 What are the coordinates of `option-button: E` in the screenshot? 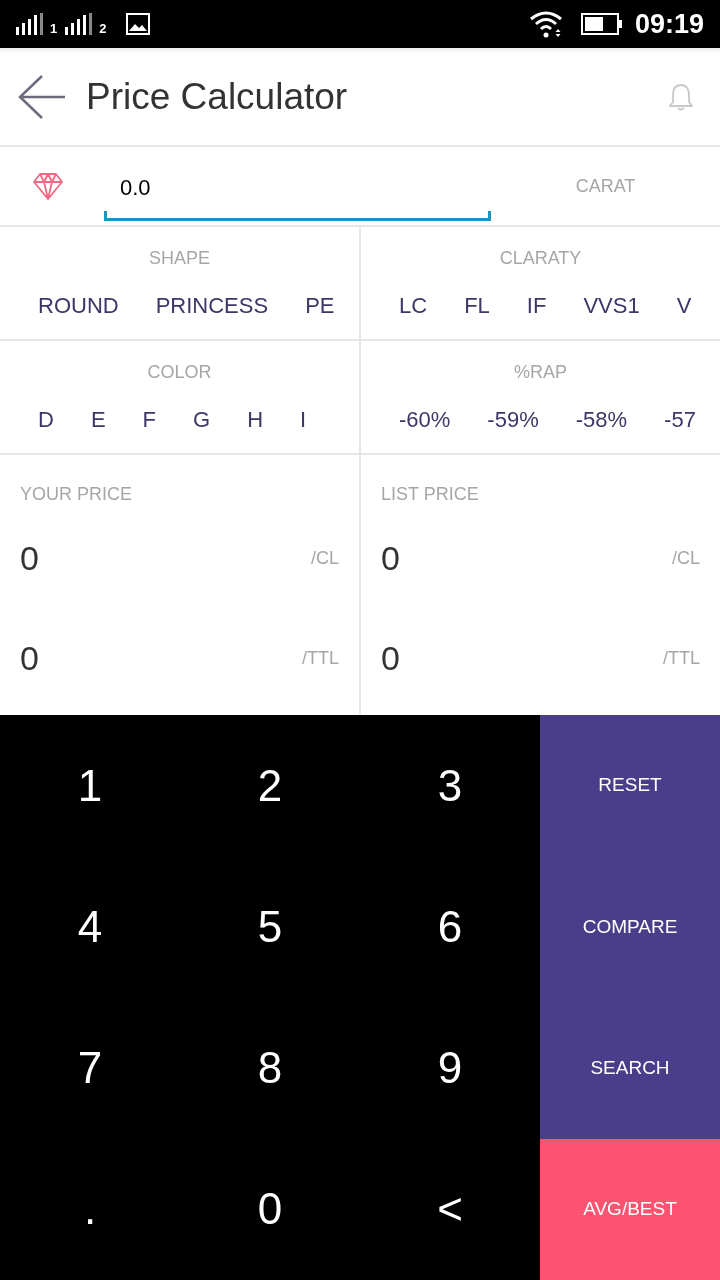 It's located at (98, 420).